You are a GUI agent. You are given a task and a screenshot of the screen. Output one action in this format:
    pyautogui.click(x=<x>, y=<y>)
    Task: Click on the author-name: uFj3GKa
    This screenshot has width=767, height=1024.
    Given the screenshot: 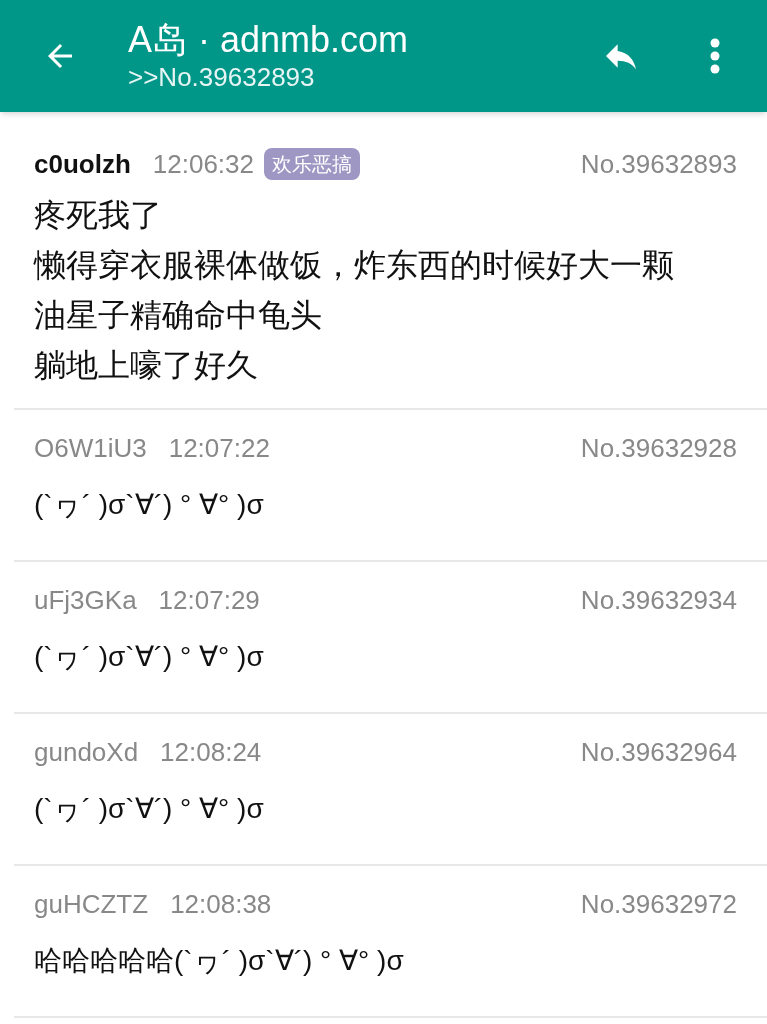 What is the action you would take?
    pyautogui.click(x=85, y=600)
    